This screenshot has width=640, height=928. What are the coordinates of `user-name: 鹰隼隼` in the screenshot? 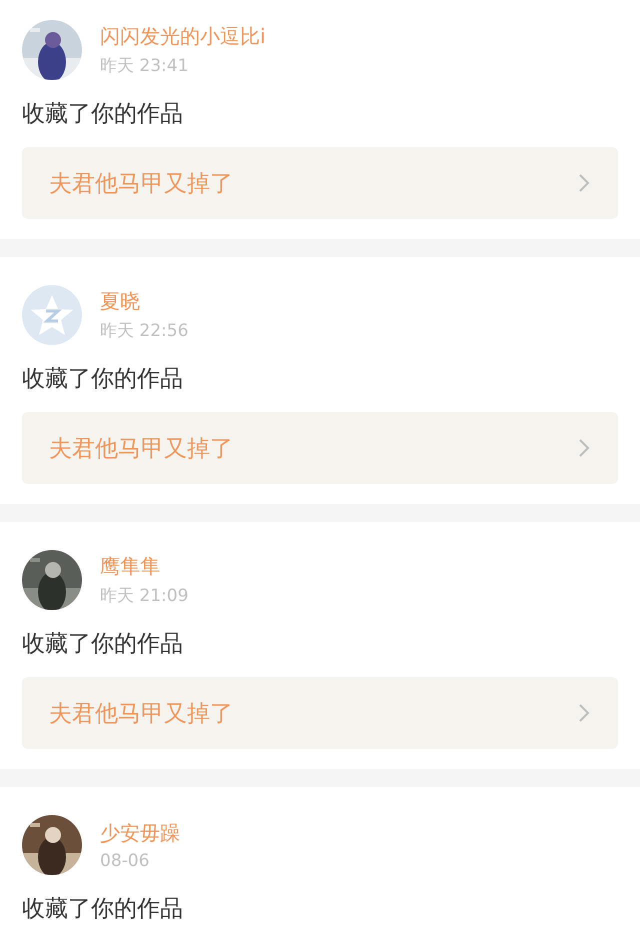 It's located at (144, 566).